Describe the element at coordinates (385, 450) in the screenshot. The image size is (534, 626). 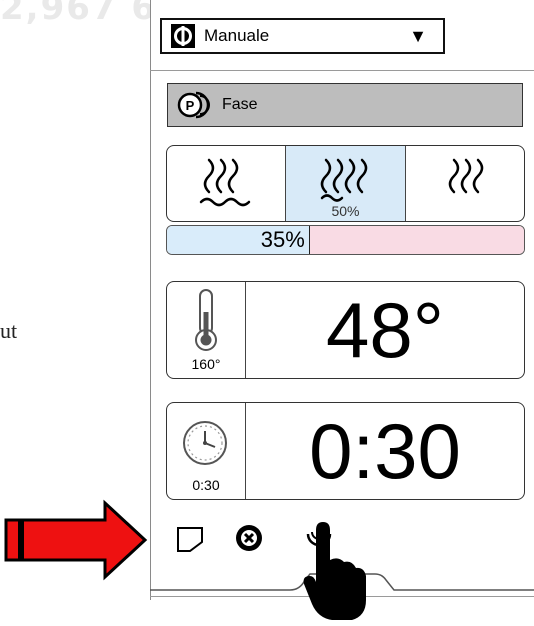
I see `timer-value: 0:30` at that location.